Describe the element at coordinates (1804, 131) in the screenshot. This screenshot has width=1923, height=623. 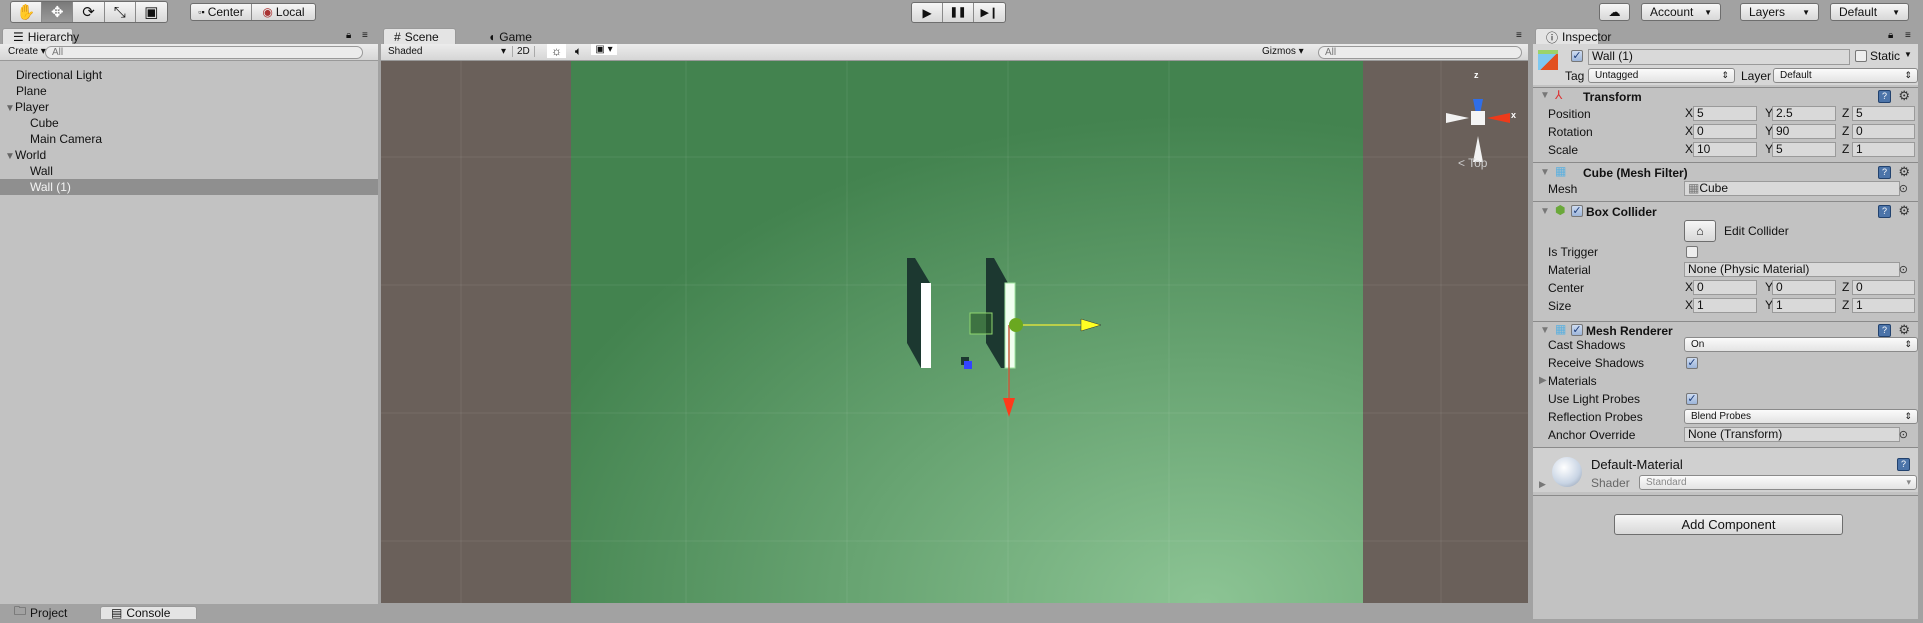
I see `rotation-y-field: 90` at that location.